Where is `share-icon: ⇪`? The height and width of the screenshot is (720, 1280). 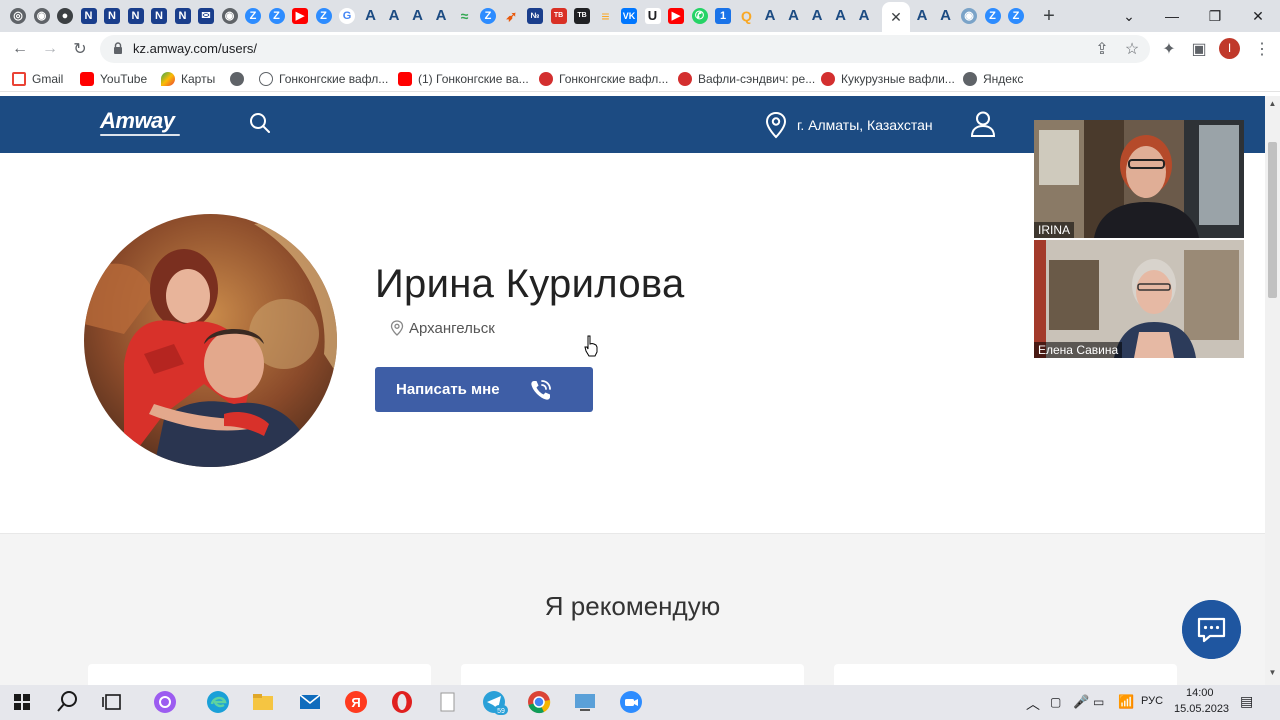 share-icon: ⇪ is located at coordinates (1102, 49).